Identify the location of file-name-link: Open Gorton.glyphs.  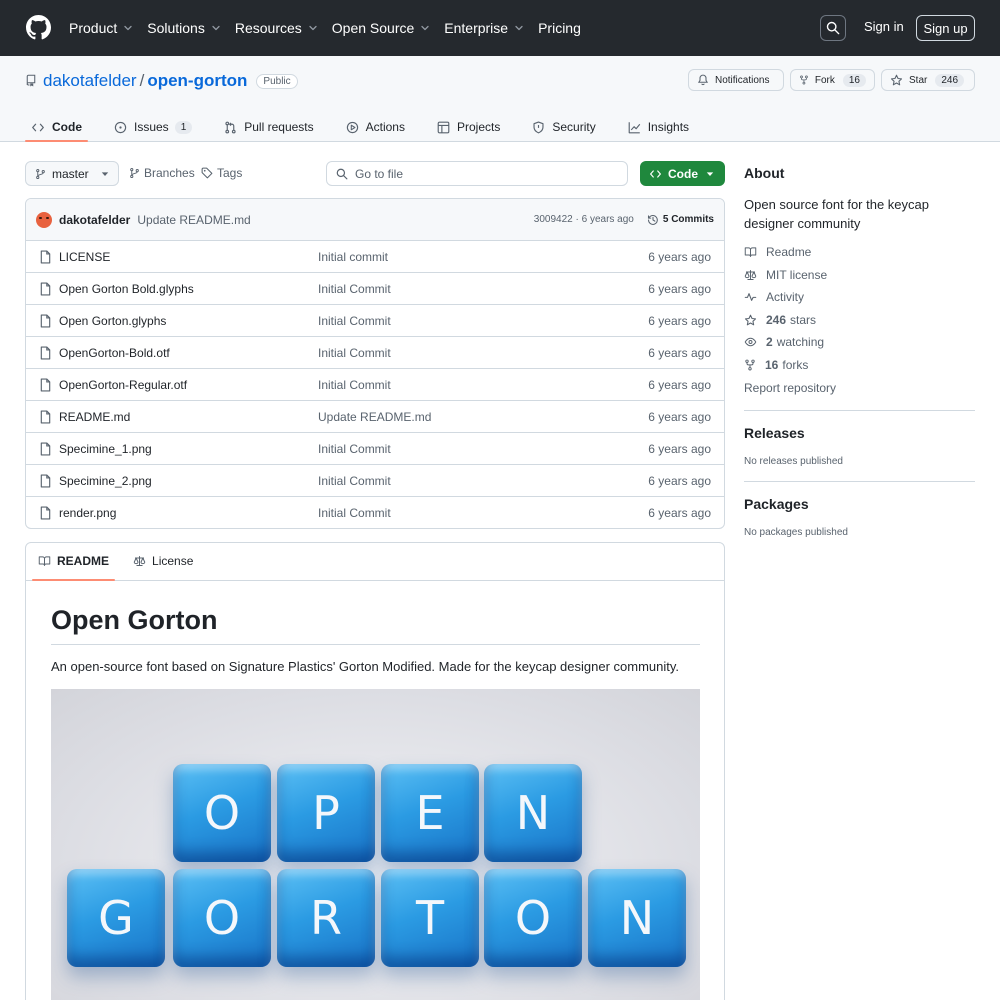
(112, 321).